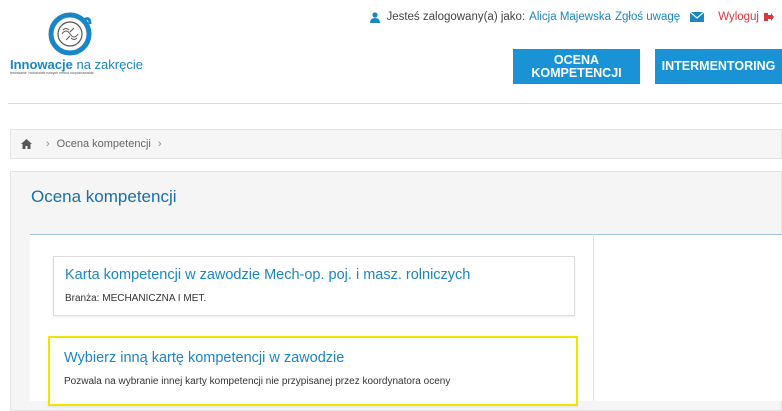 The image size is (782, 411). What do you see at coordinates (396, 144) in the screenshot?
I see `breadcrumb: › Ocena kompetencji ›` at bounding box center [396, 144].